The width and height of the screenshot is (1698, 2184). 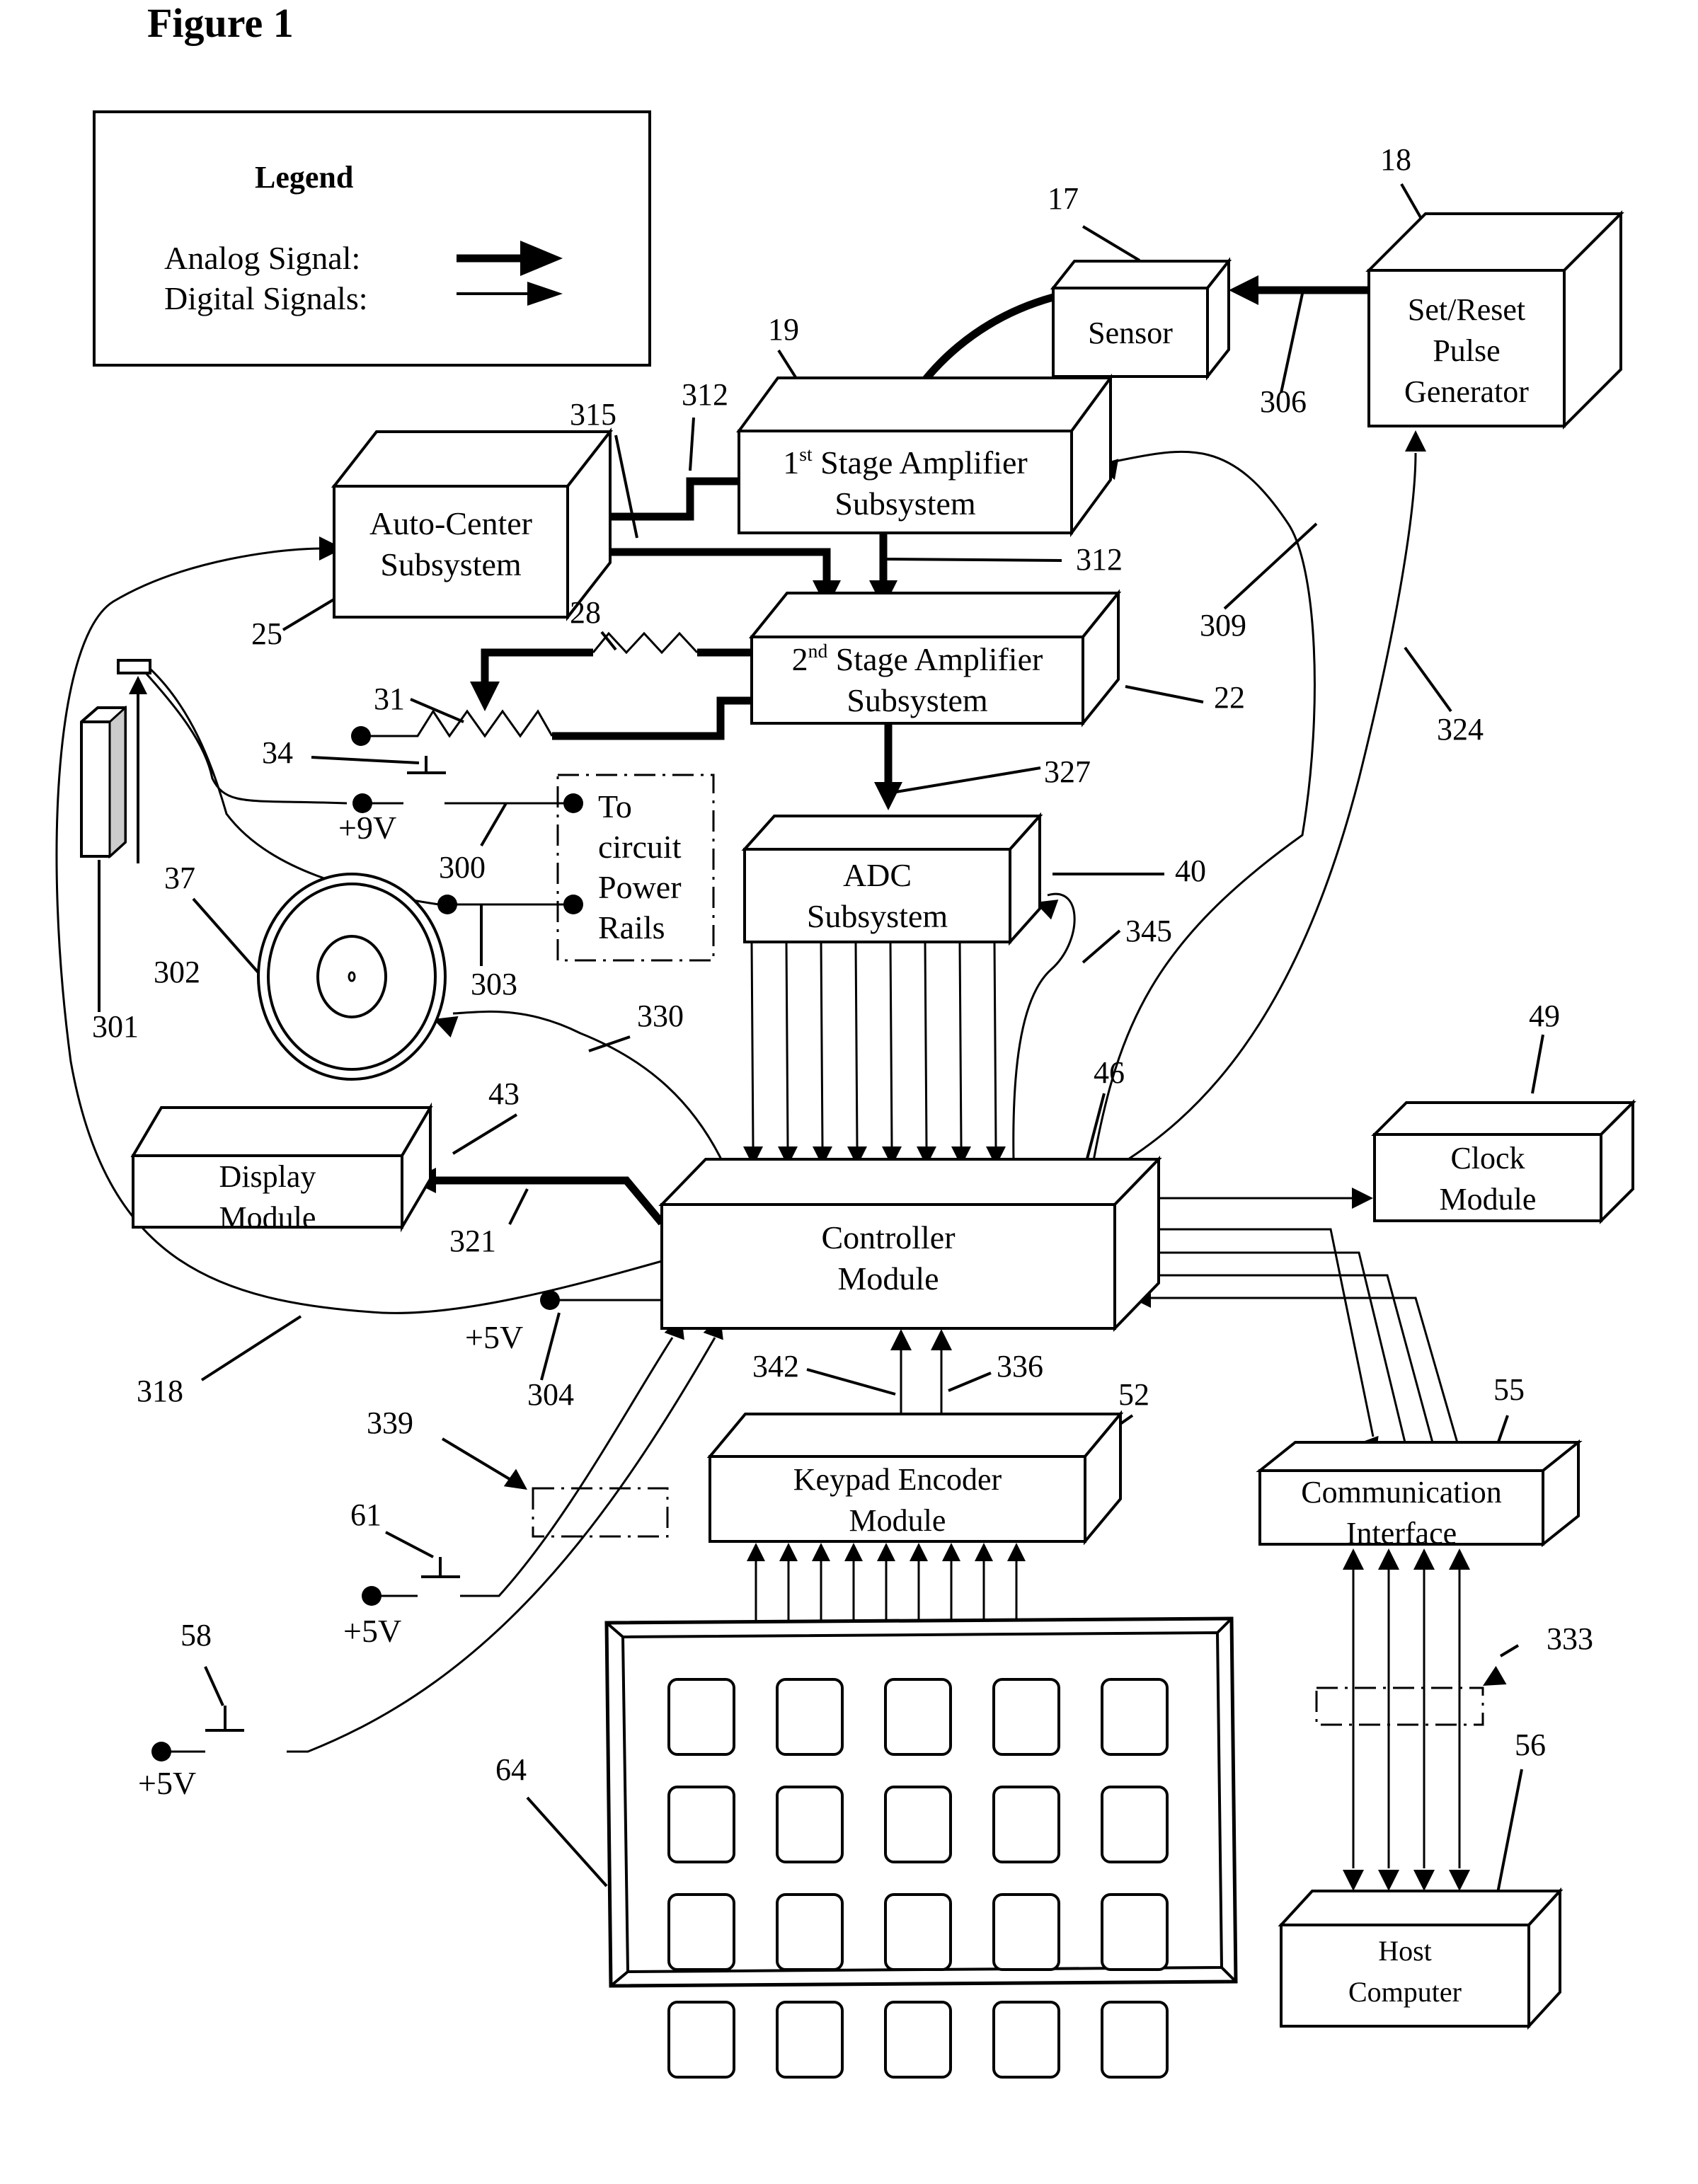 I want to click on ref-label-ground-34-ref: 34, so click(x=277, y=753).